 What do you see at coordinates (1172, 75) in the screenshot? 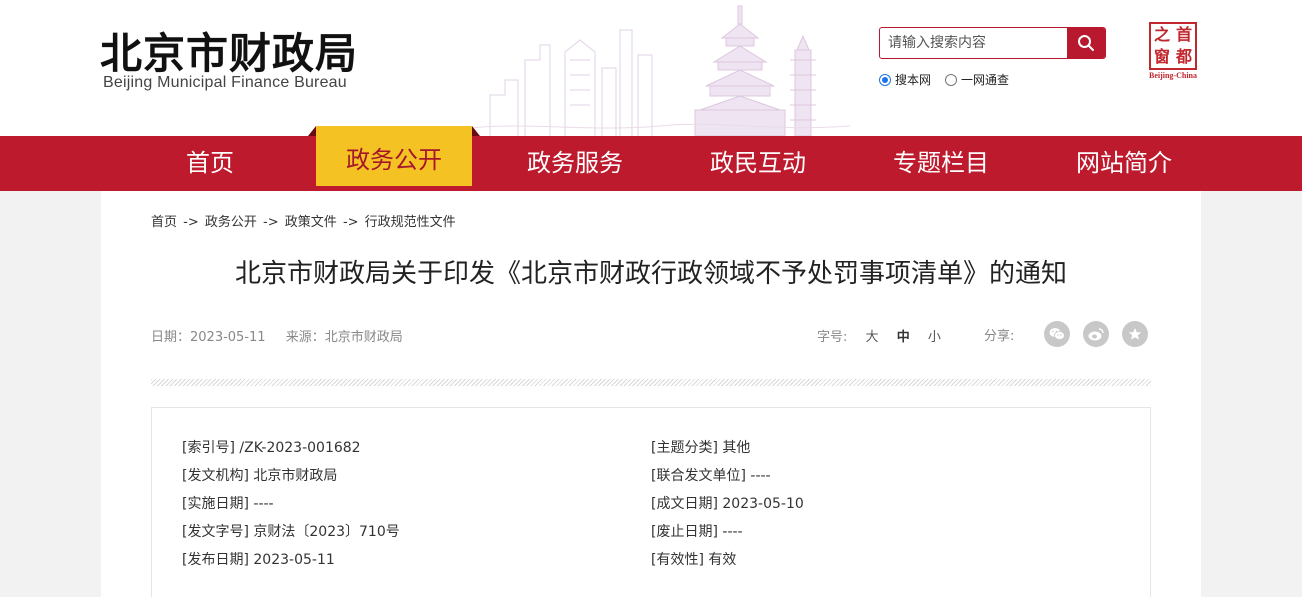
I see `capital-logo-en: Beijing-China` at bounding box center [1172, 75].